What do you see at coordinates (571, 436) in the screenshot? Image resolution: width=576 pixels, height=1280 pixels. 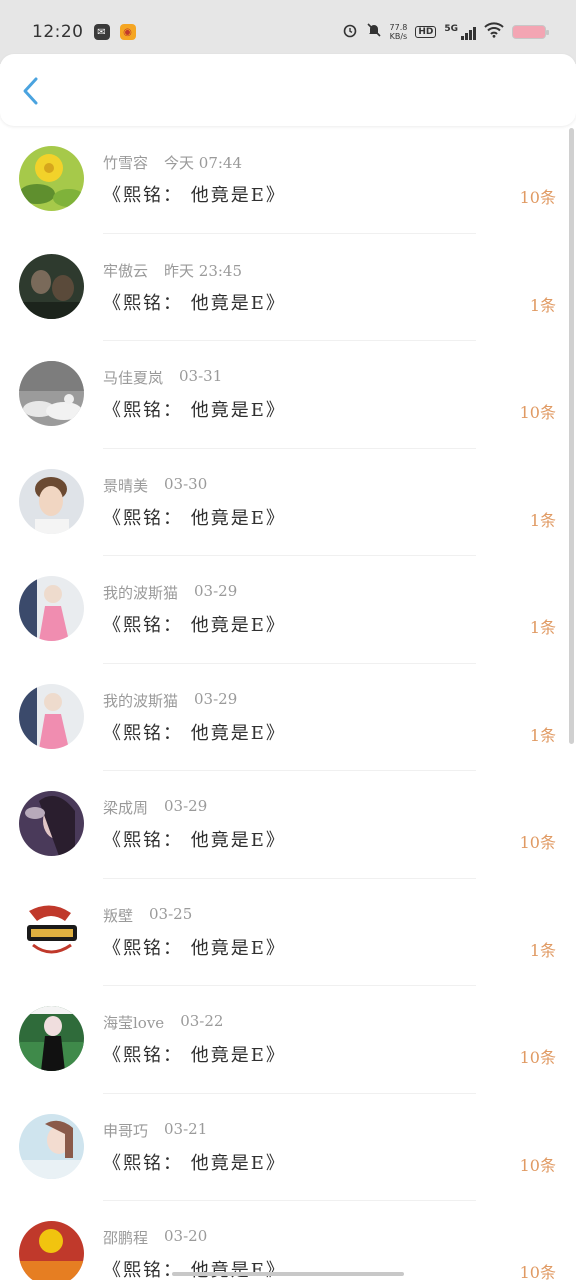 I see `scrollbar` at bounding box center [571, 436].